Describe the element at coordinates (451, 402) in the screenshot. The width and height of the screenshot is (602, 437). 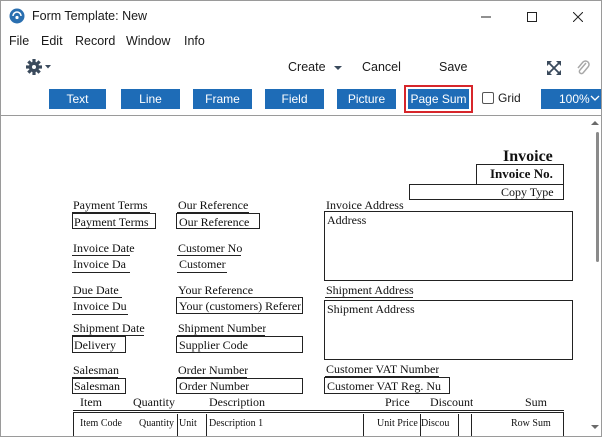
I see `header-discount: Discount` at that location.